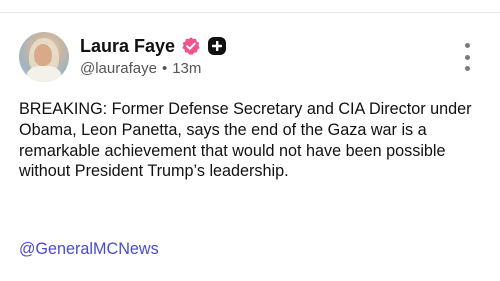 This screenshot has height=281, width=500. I want to click on post-timestamp: 13m, so click(186, 69).